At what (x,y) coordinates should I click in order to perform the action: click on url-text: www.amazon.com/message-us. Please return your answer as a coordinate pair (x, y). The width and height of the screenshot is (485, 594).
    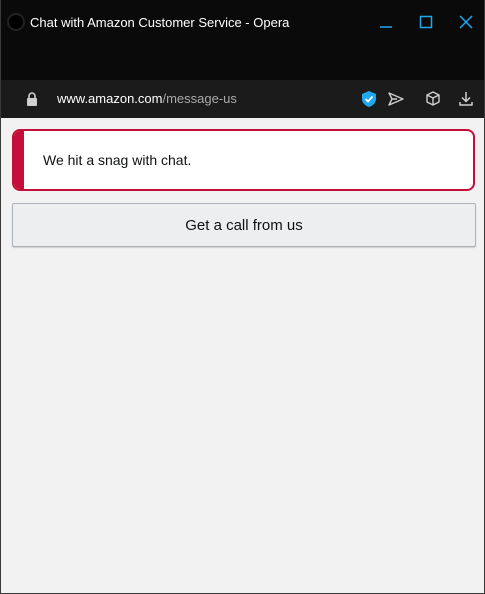
    Looking at the image, I should click on (147, 98).